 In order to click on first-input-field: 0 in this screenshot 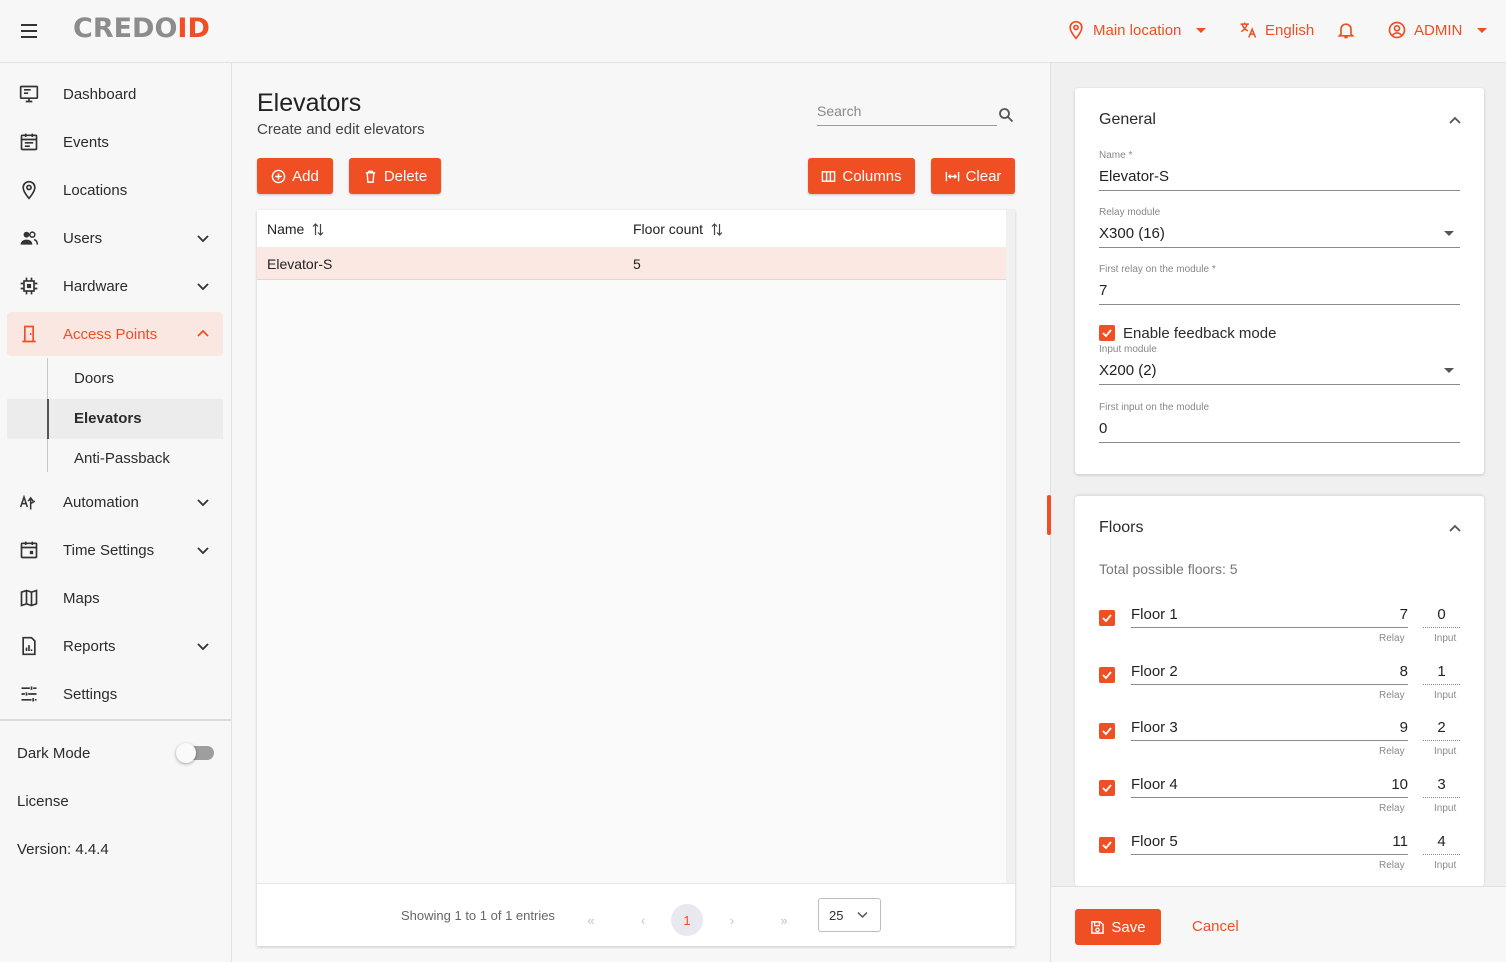, I will do `click(1279, 431)`.